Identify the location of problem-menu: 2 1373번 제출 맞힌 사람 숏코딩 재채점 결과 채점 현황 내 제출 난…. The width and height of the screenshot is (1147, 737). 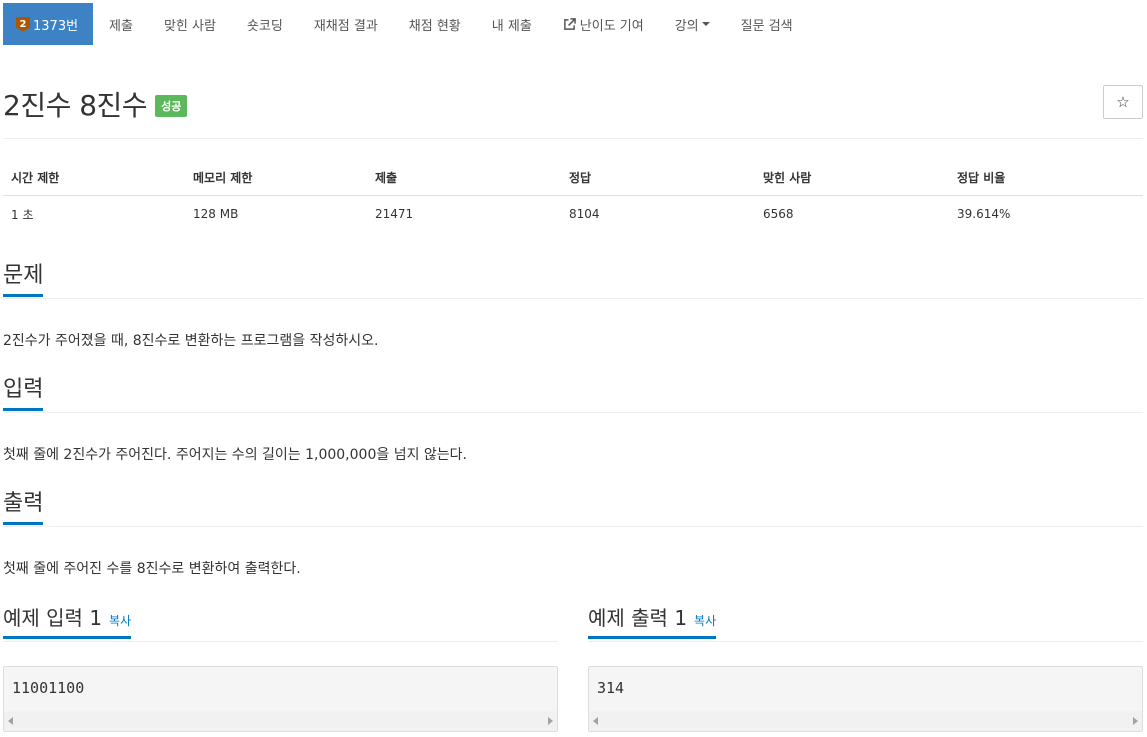
(405, 24).